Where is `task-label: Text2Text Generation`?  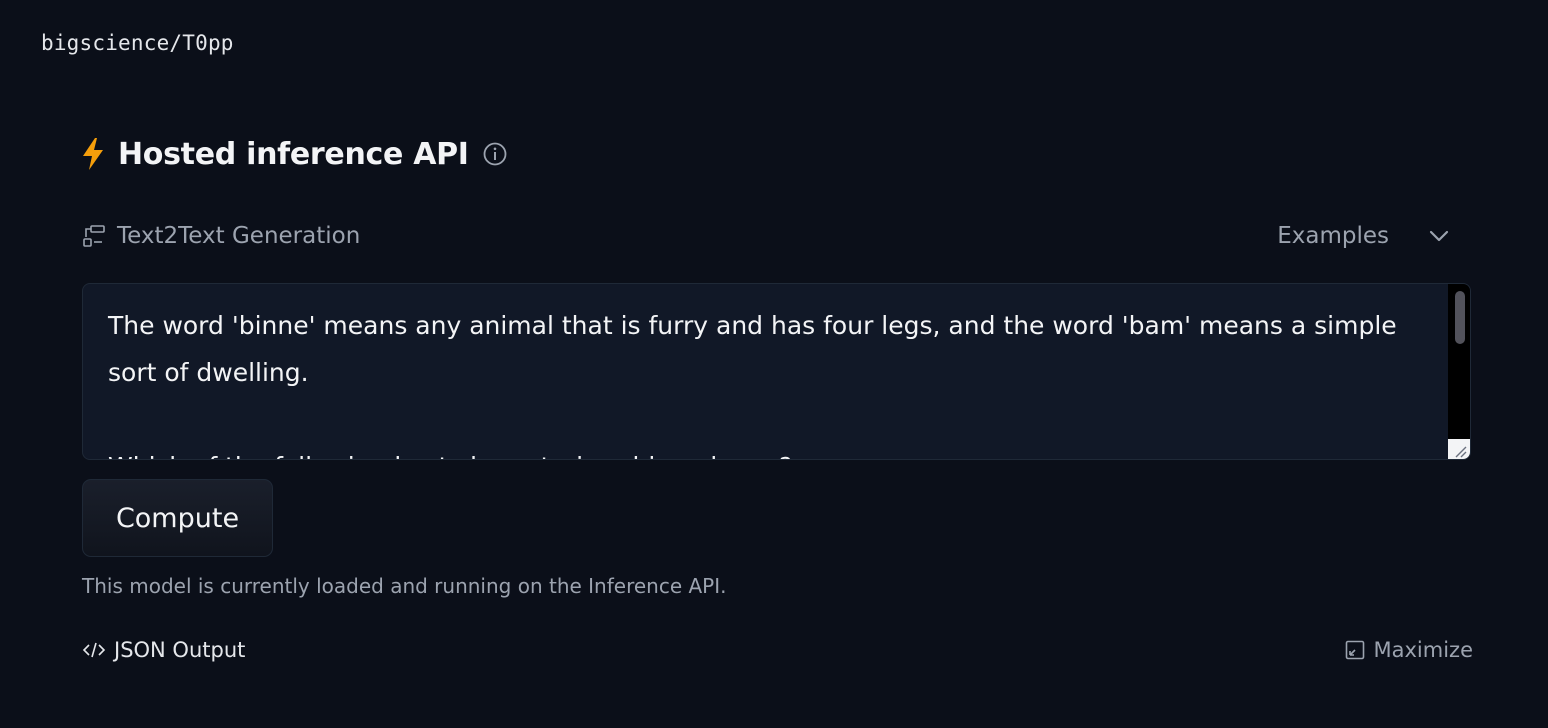
task-label: Text2Text Generation is located at coordinates (239, 236).